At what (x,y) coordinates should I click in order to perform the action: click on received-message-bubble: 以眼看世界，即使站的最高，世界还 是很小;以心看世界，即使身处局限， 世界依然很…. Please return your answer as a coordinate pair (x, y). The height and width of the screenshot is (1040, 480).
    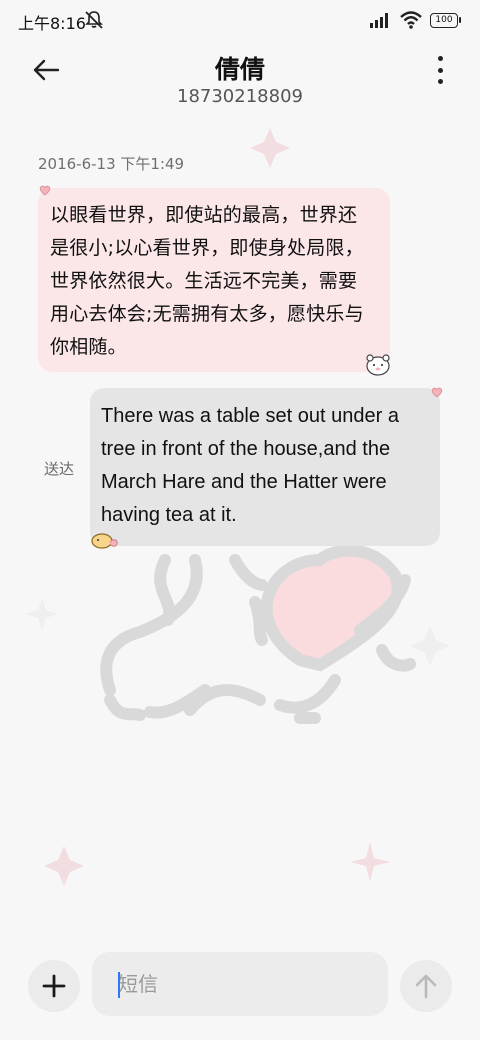
    Looking at the image, I should click on (214, 280).